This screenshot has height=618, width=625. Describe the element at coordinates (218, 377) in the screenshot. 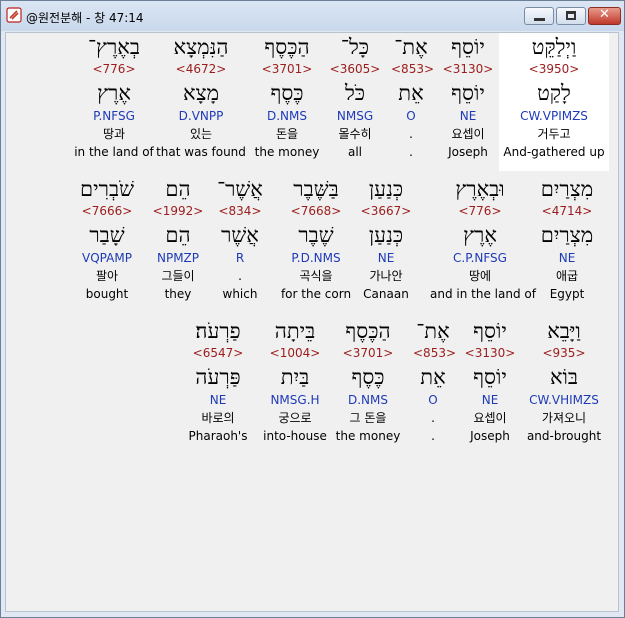

I see `root-word: פַּרְעֹה` at that location.